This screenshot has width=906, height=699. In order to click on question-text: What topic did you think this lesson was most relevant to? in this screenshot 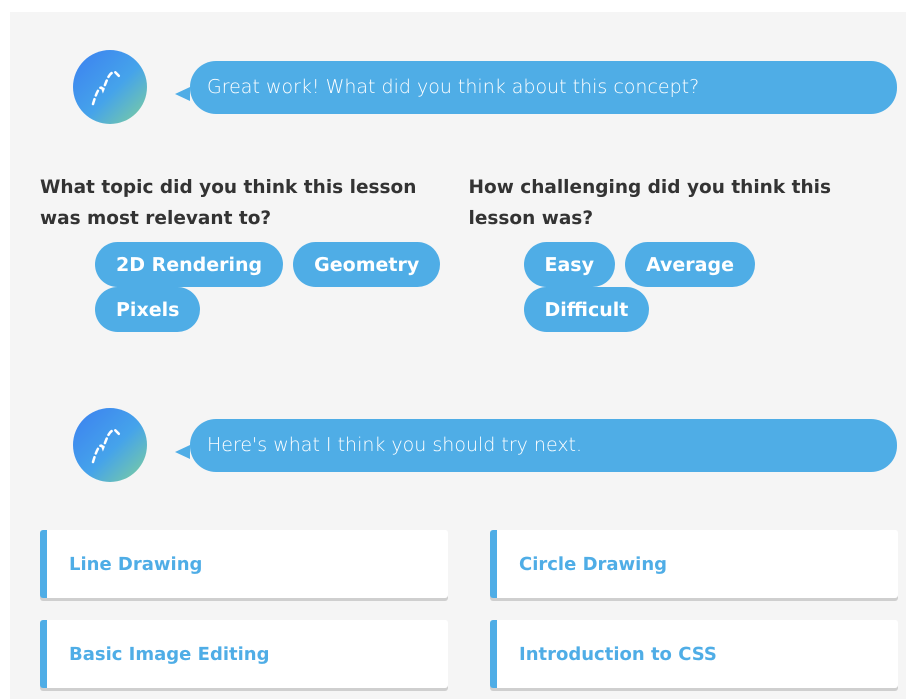, I will do `click(229, 203)`.